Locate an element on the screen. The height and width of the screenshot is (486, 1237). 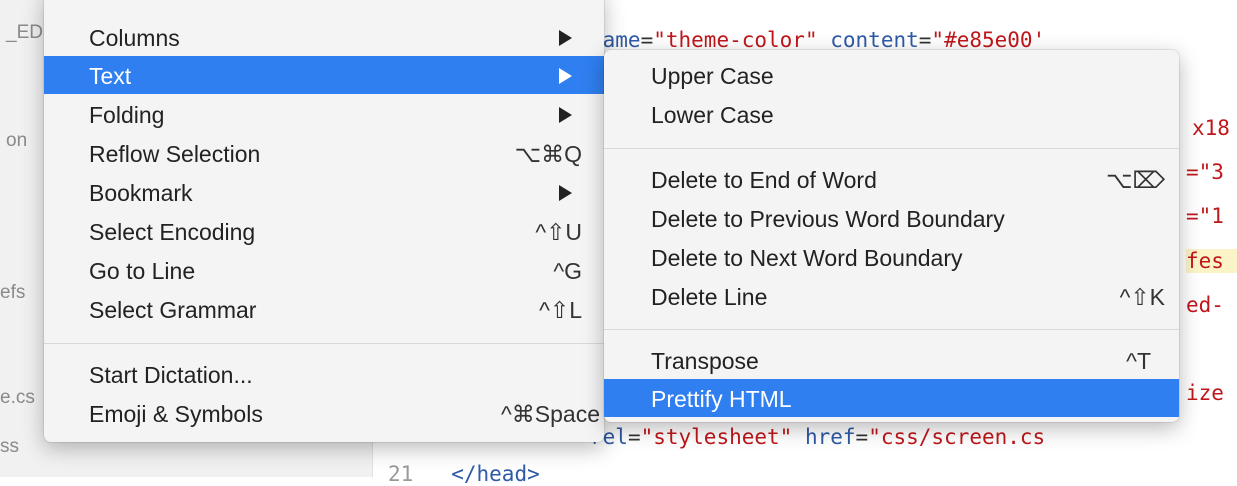
menu-item-select-grammar: Select Grammar ^⇧L is located at coordinates (324, 309).